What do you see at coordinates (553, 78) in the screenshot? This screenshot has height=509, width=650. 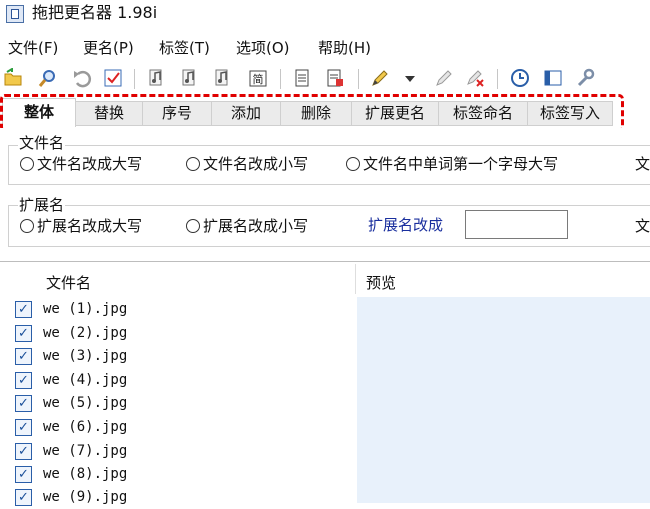 I see `window-icon` at bounding box center [553, 78].